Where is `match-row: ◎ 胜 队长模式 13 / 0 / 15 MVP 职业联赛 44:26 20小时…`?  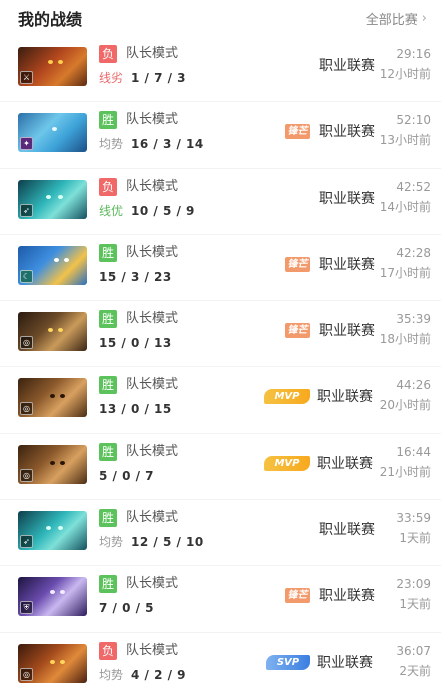
match-row: ◎ 胜 队长模式 13 / 0 / 15 MVP 职业联赛 44:26 20小时… is located at coordinates (220, 400).